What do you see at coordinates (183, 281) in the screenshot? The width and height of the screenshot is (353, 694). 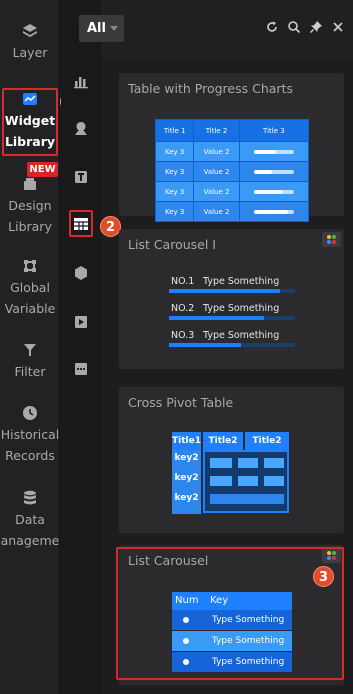 I see `list-item-num: NO.1` at bounding box center [183, 281].